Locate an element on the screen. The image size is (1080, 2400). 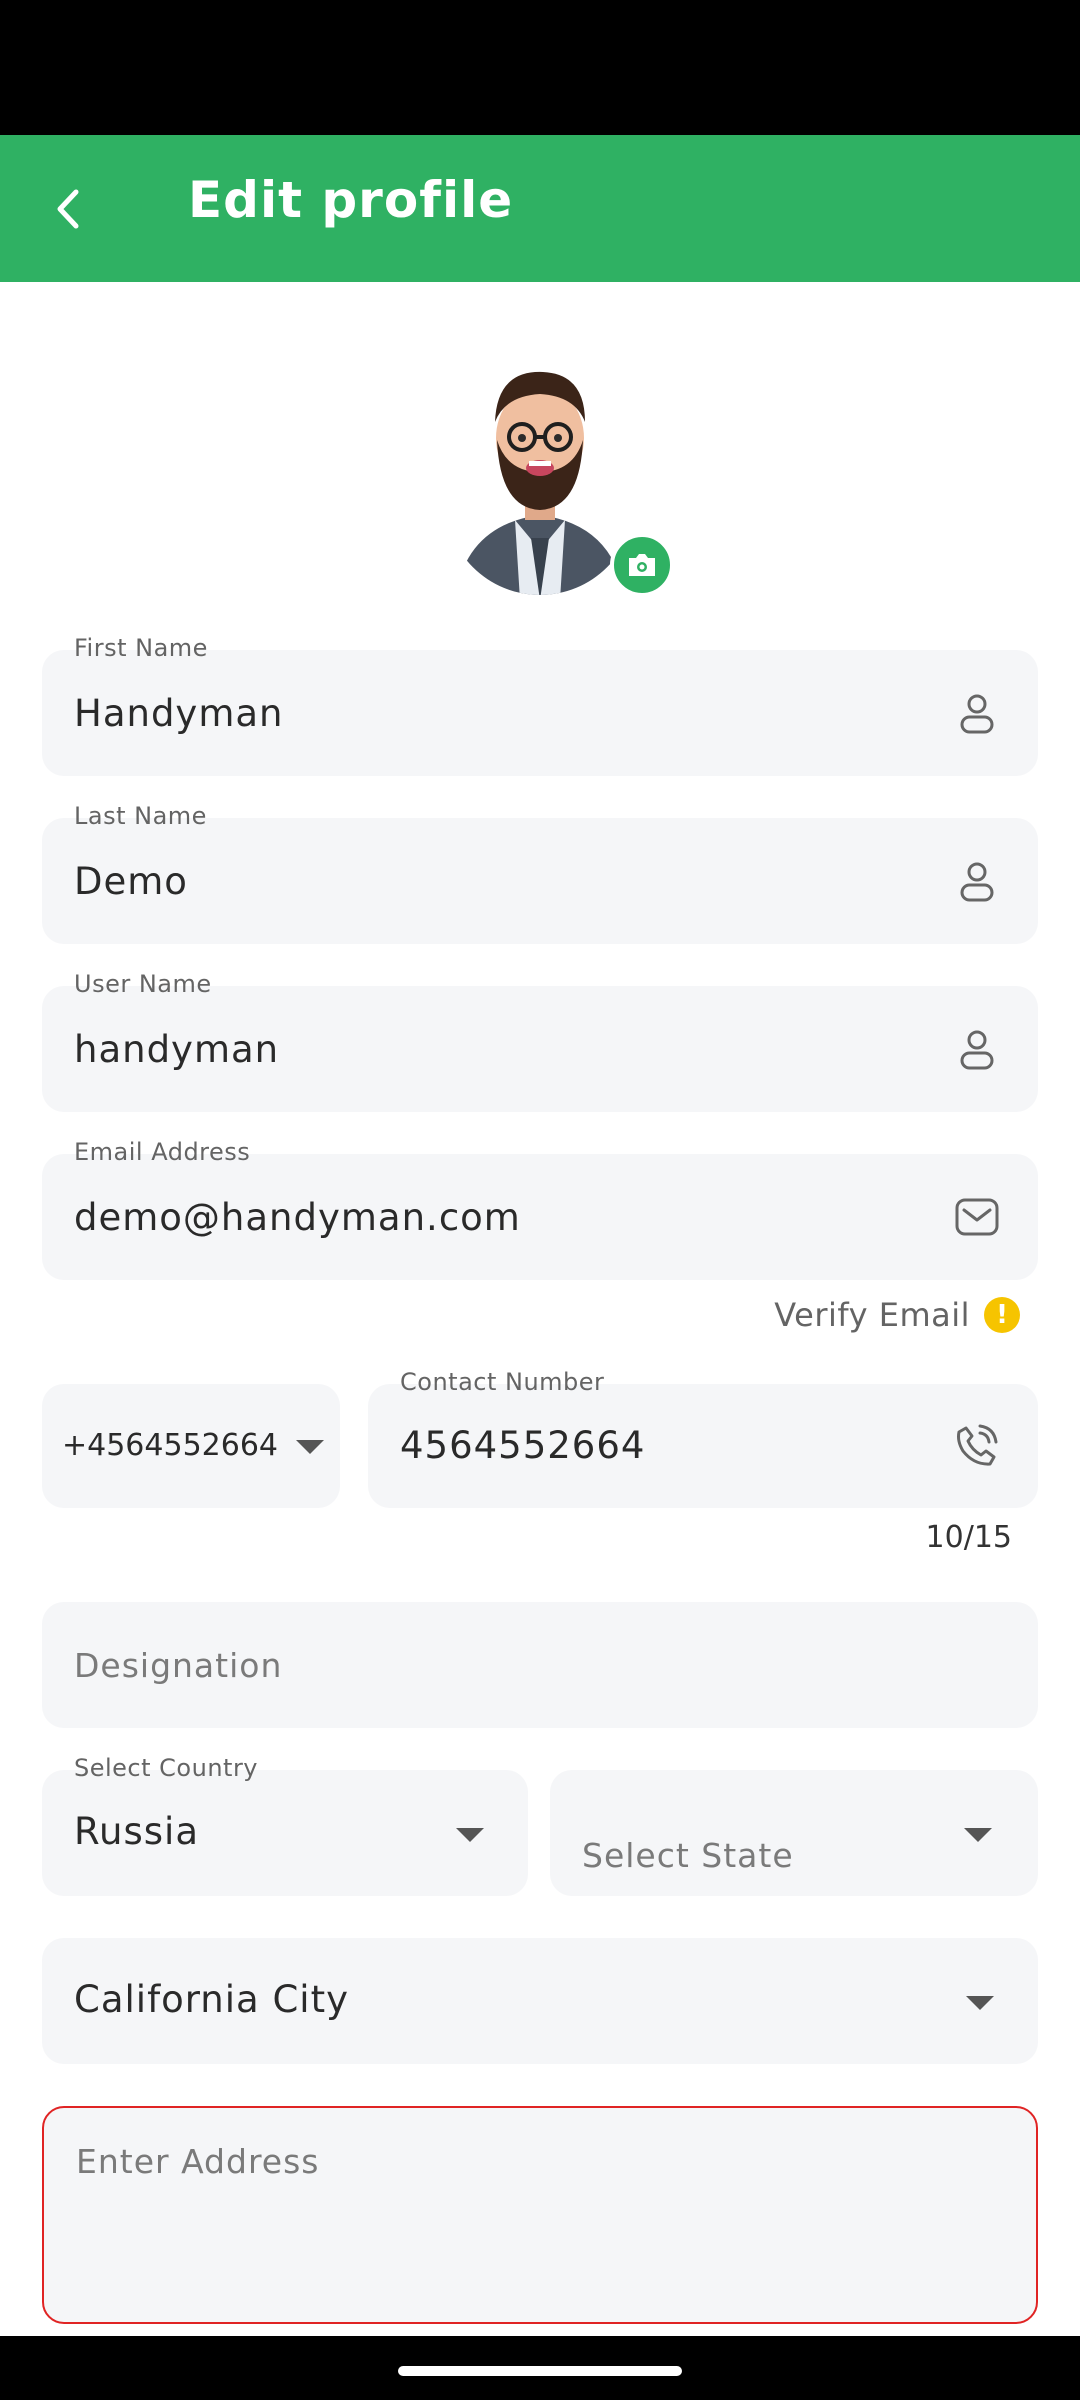
user-name-value: handyman is located at coordinates (177, 1049).